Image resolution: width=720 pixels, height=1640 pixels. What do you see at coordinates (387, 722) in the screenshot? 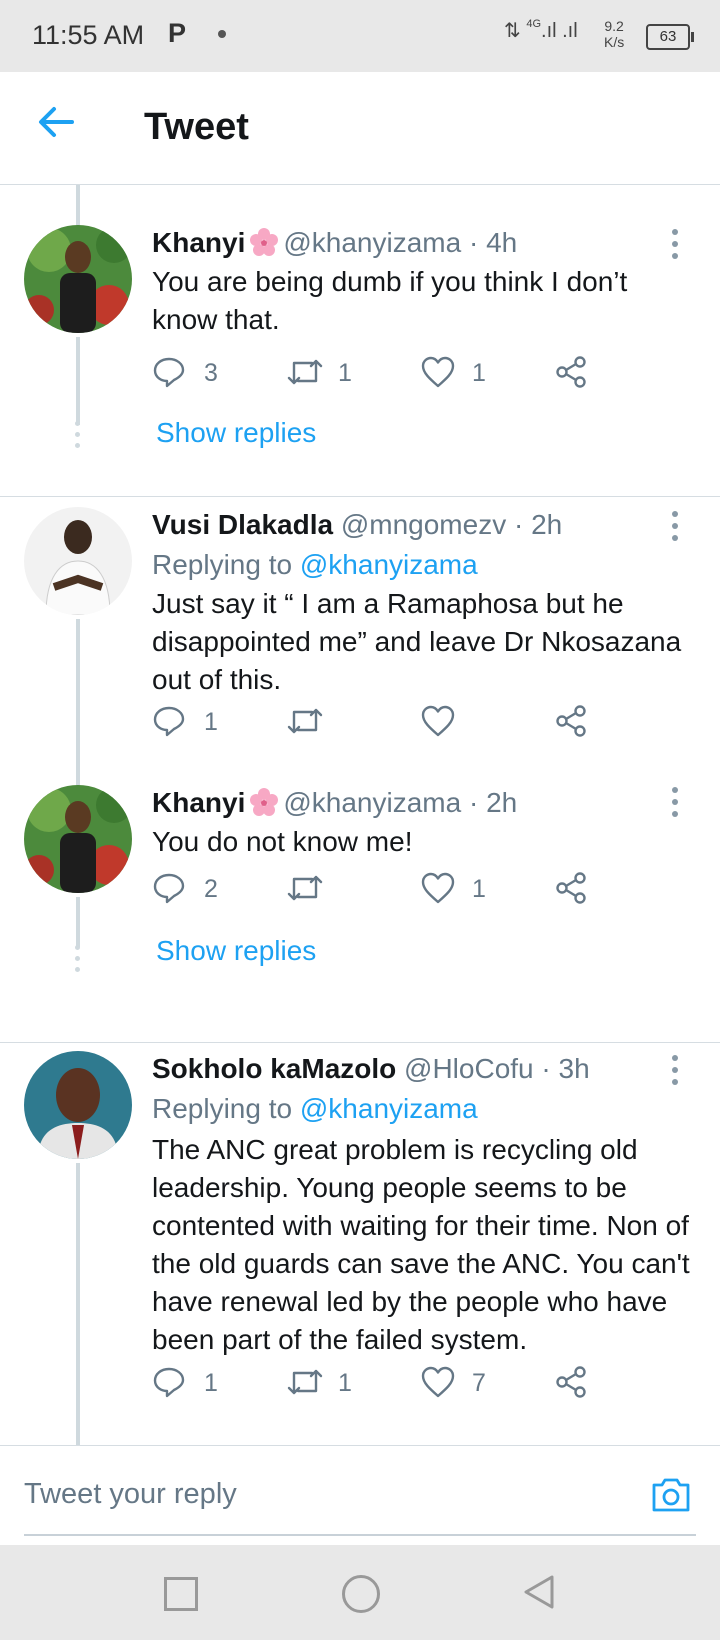
I see `tweet-actions: 1` at bounding box center [387, 722].